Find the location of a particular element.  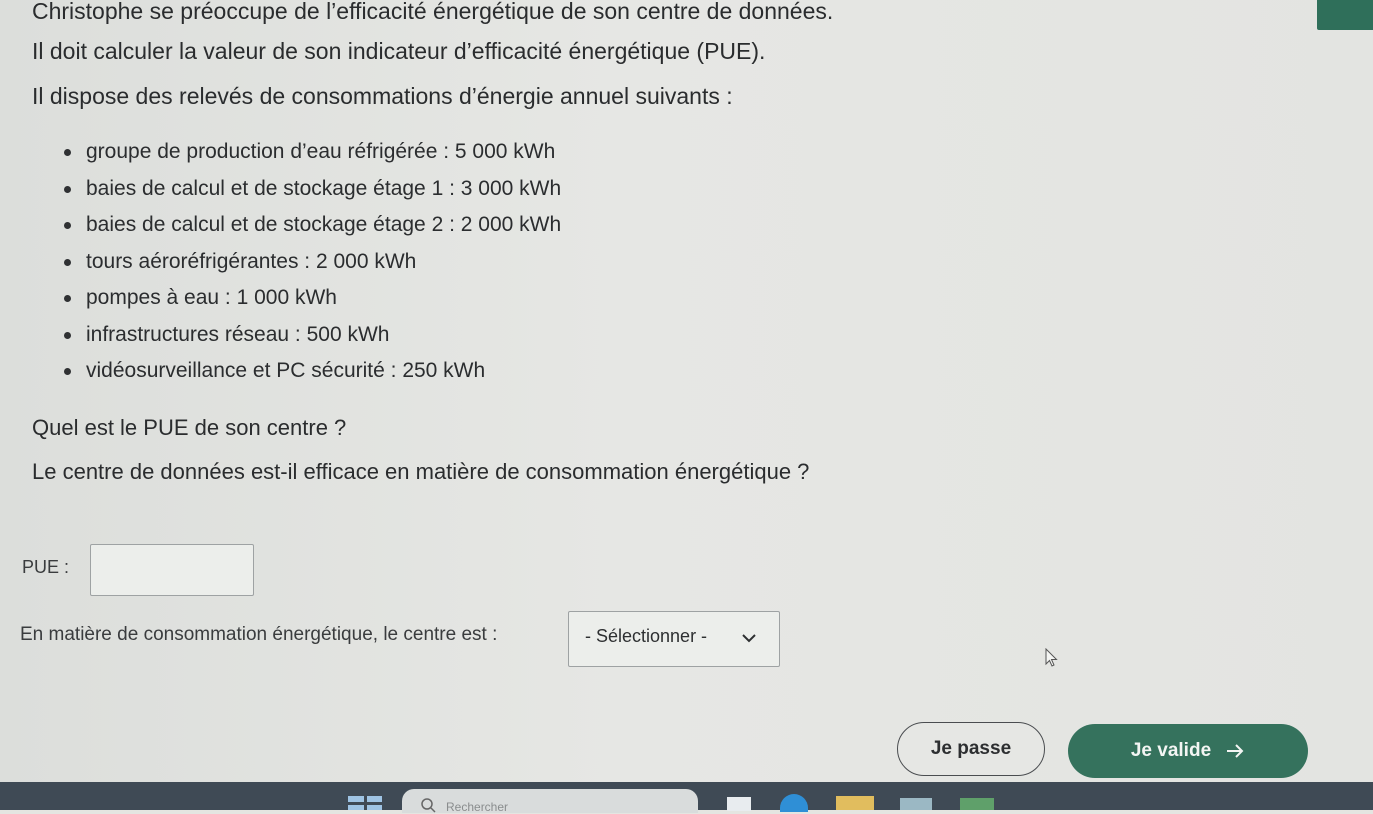

consumption-select: - Sélectionner - is located at coordinates (674, 639).